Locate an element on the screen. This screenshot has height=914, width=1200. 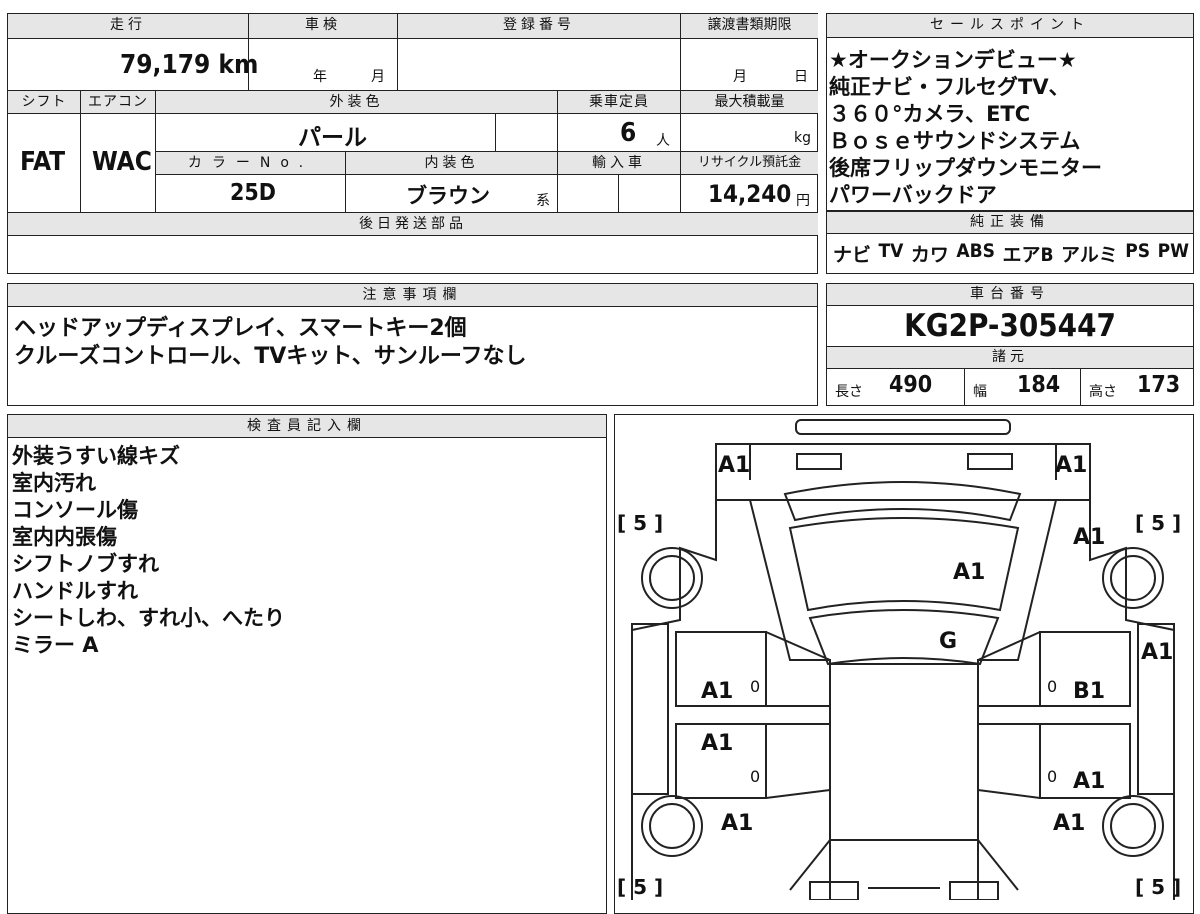
mileage-header: 走行 is located at coordinates (128, 26).